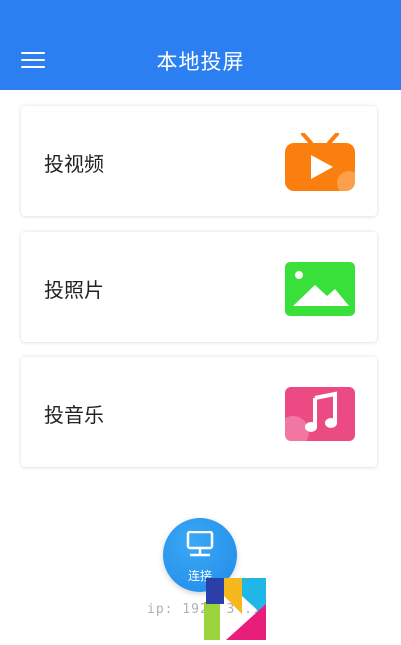  Describe the element at coordinates (235, 609) in the screenshot. I see `watermark-logo-icon` at that location.